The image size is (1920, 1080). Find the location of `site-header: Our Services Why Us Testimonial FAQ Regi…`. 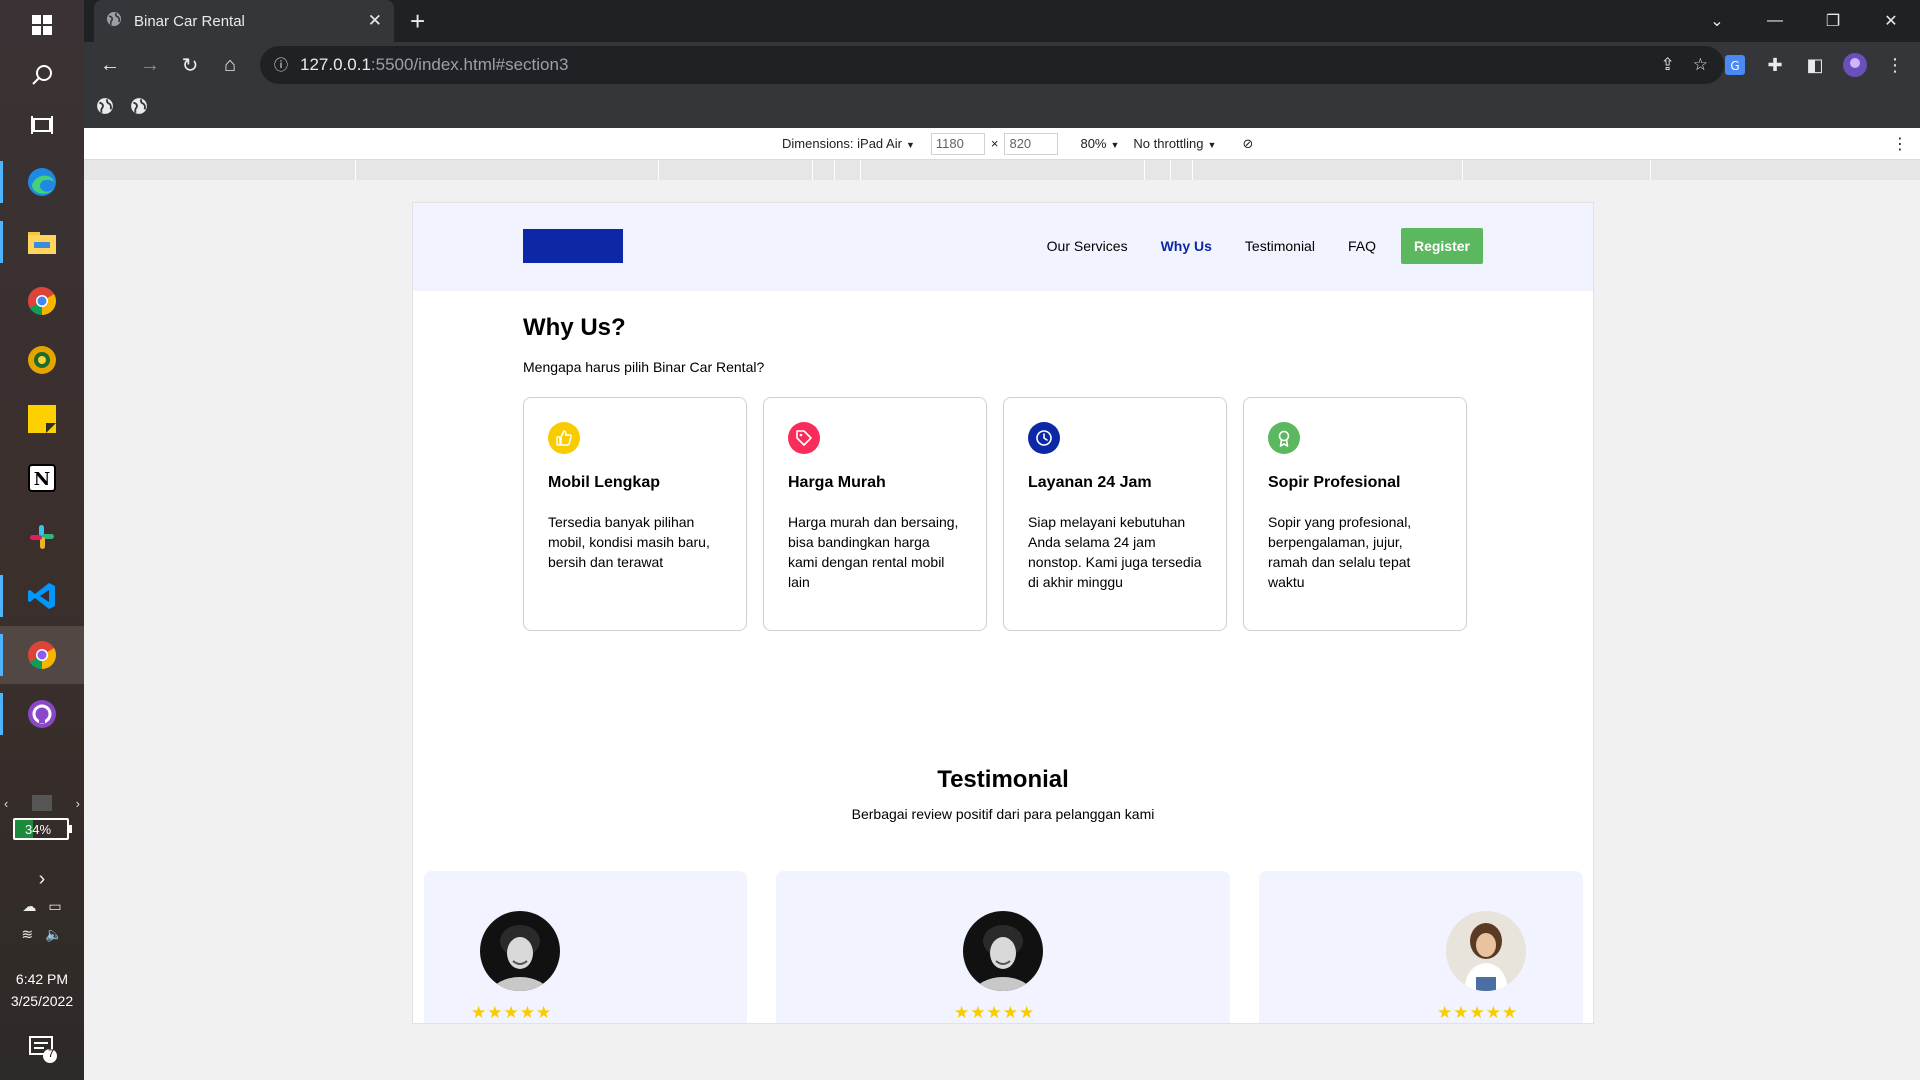

site-header: Our Services Why Us Testimonial FAQ Regi… is located at coordinates (1003, 247).